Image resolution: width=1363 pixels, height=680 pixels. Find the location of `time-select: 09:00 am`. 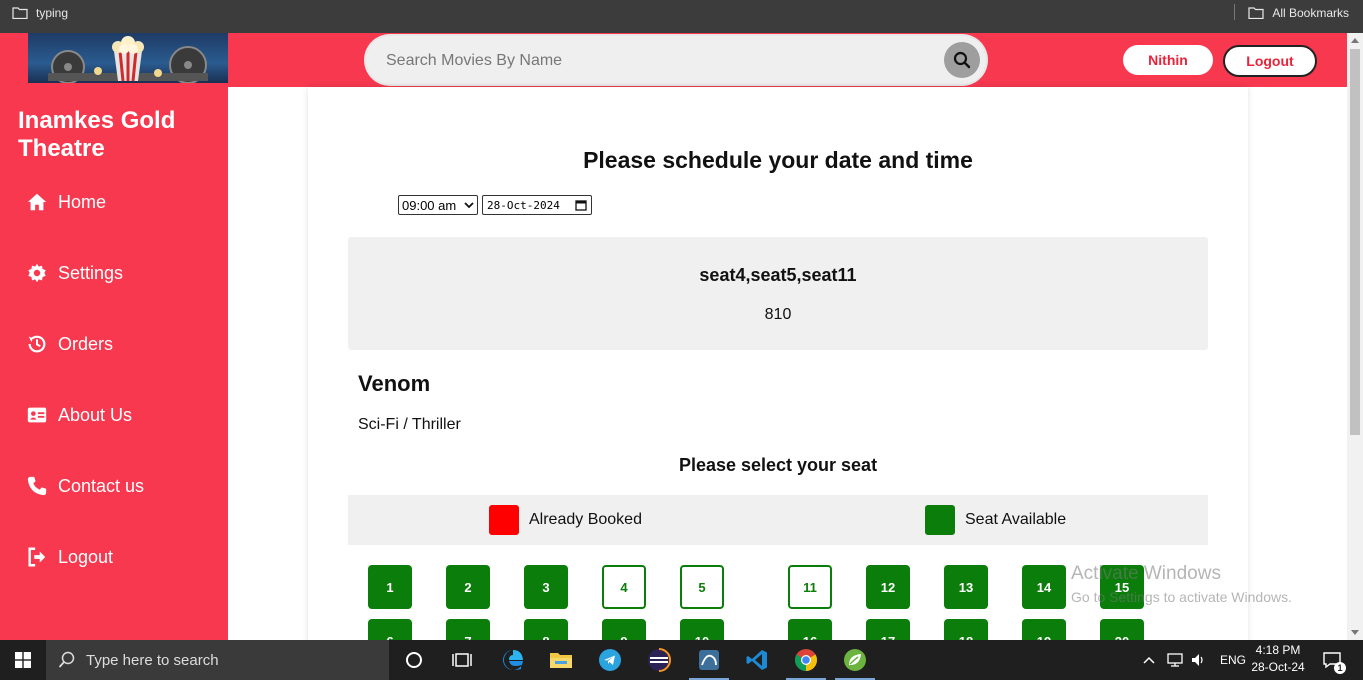

time-select: 09:00 am is located at coordinates (438, 205).